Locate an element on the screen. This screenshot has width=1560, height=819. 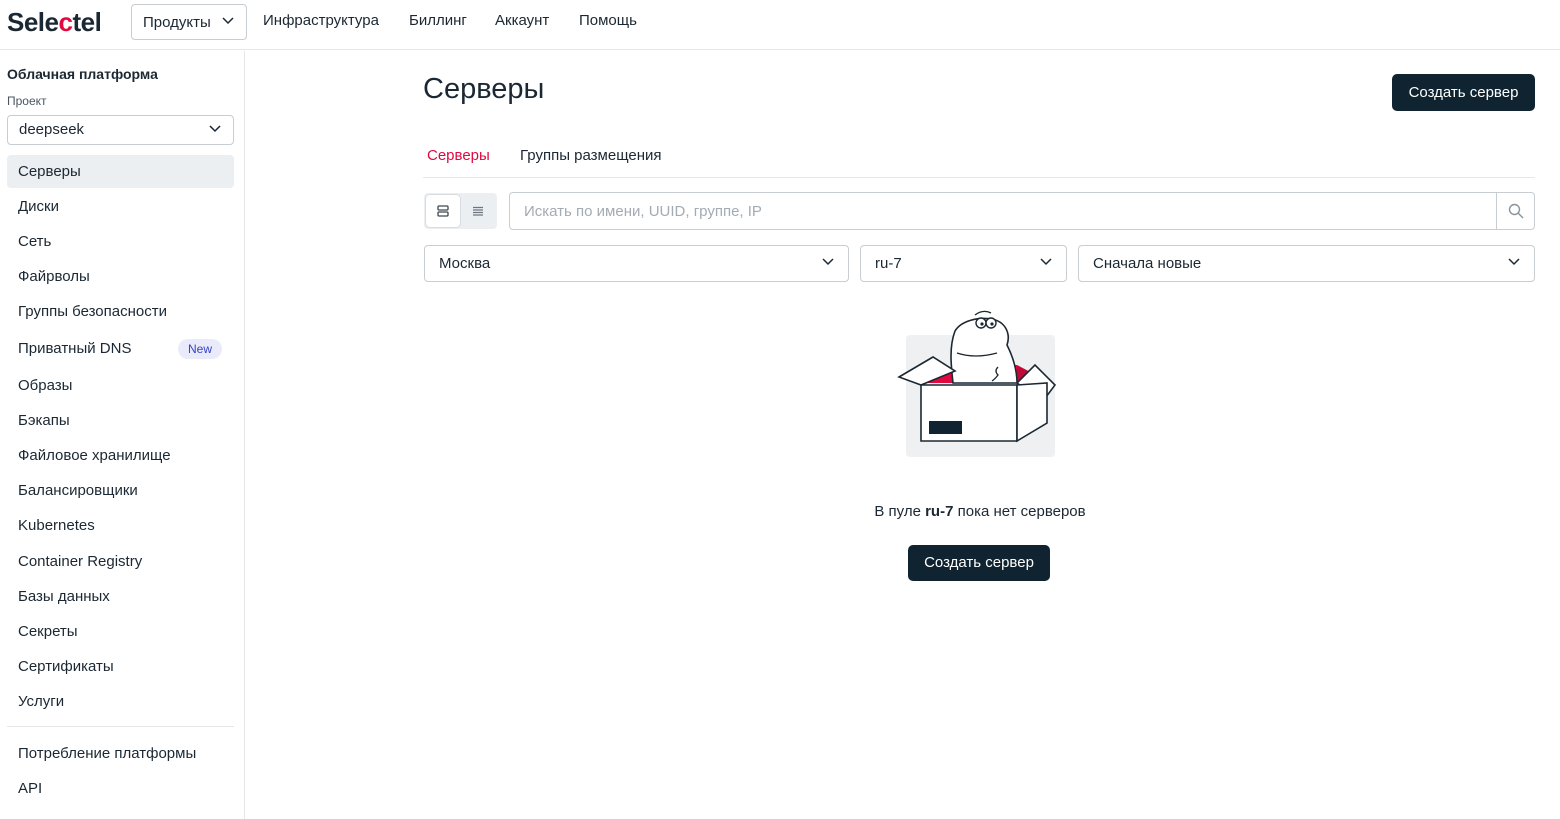
sidebar-item-label: Файловое хранилище is located at coordinates (94, 455).